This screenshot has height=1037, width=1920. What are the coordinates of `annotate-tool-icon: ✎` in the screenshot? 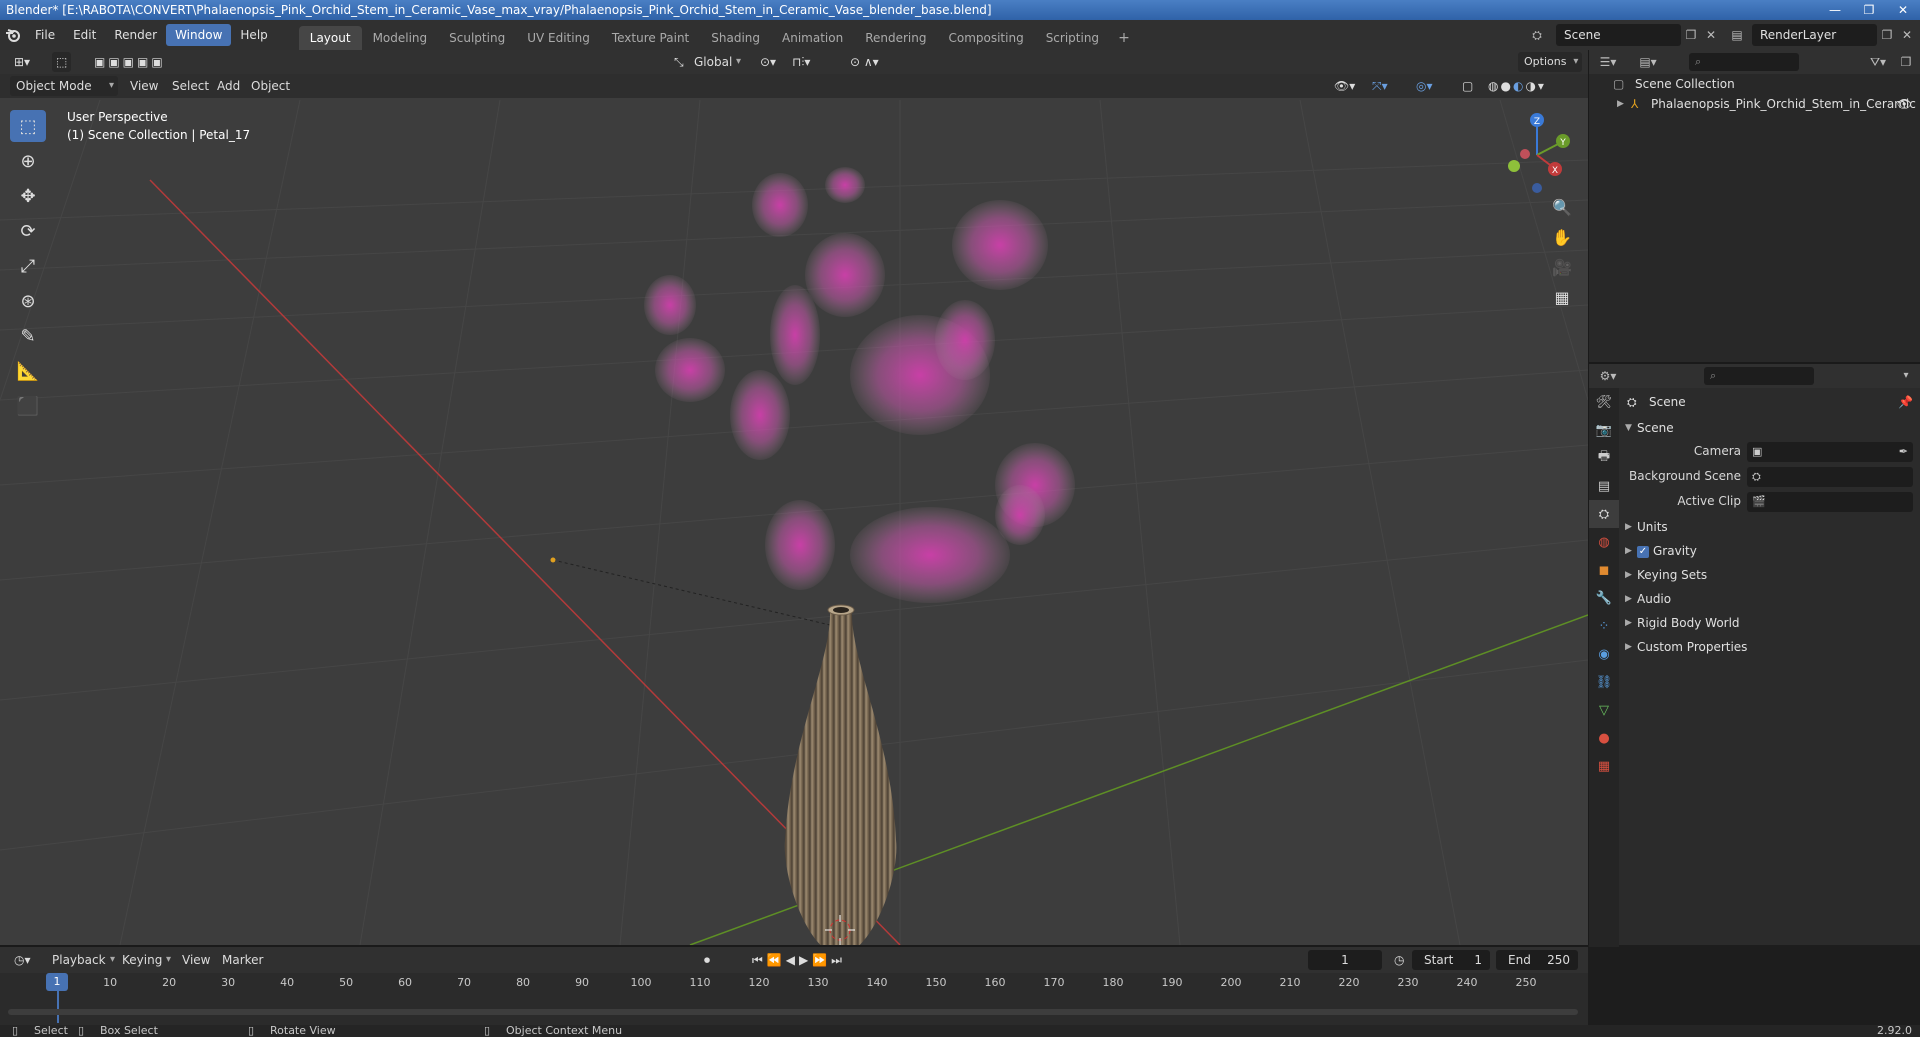 It's located at (28, 336).